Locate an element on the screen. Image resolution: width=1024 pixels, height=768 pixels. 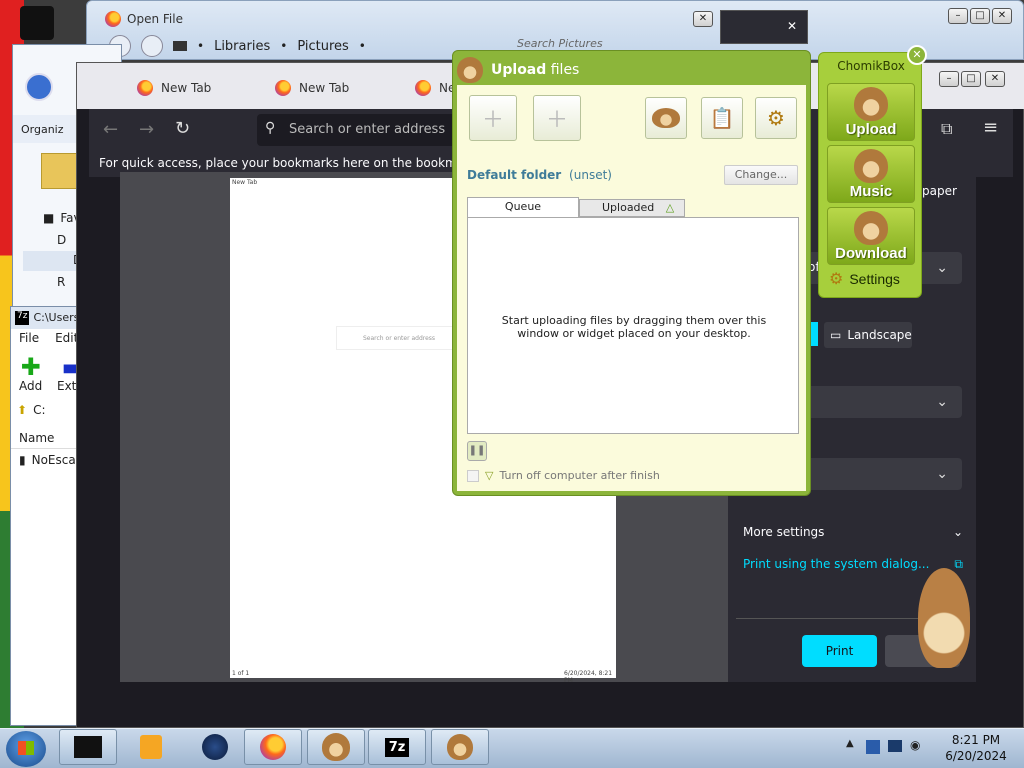
firefox-close-button: ✕ is located at coordinates (995, 79).